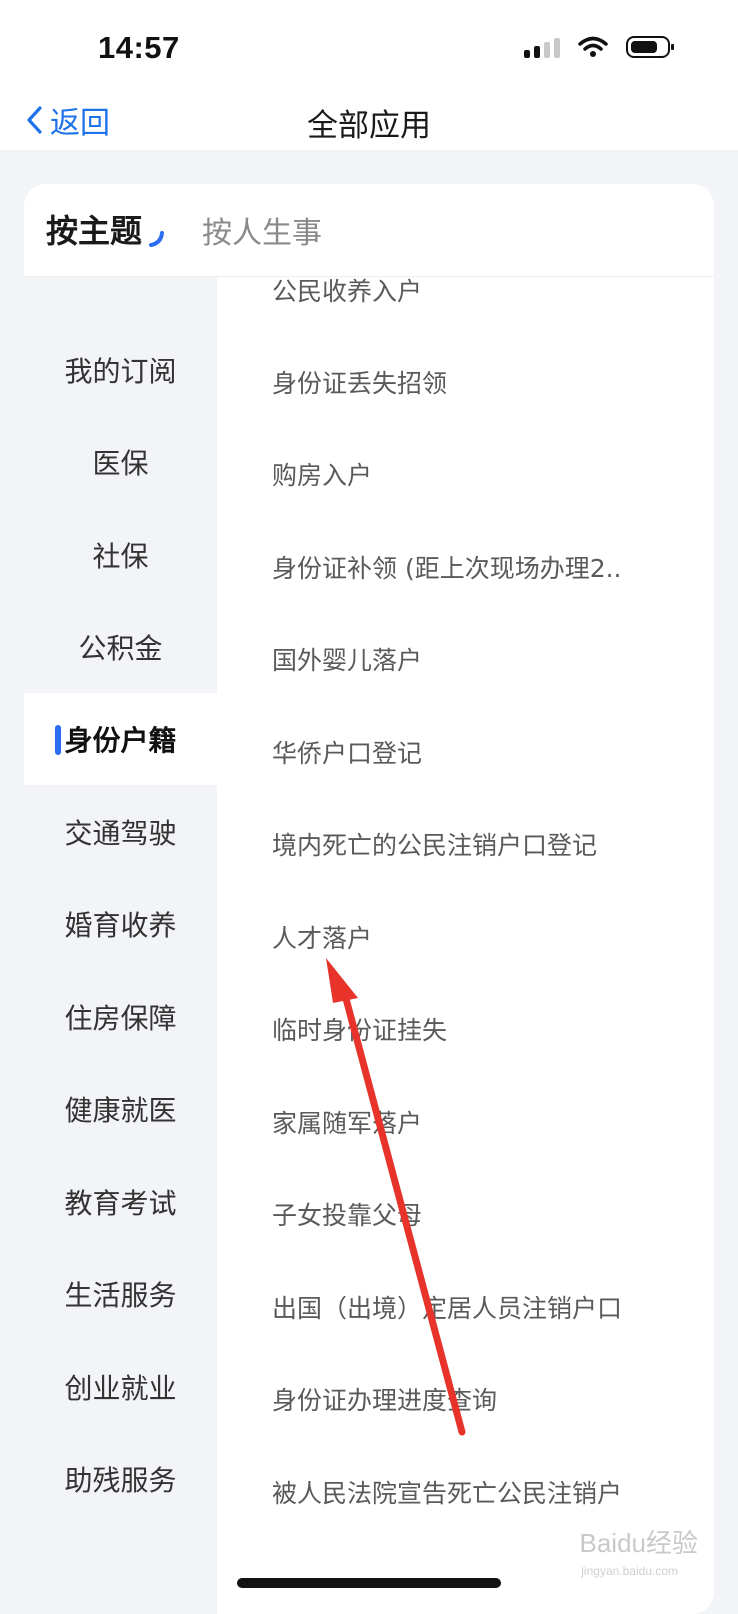 This screenshot has height=1614, width=738. What do you see at coordinates (492, 1029) in the screenshot?
I see `list-item: 临时身份证挂失` at bounding box center [492, 1029].